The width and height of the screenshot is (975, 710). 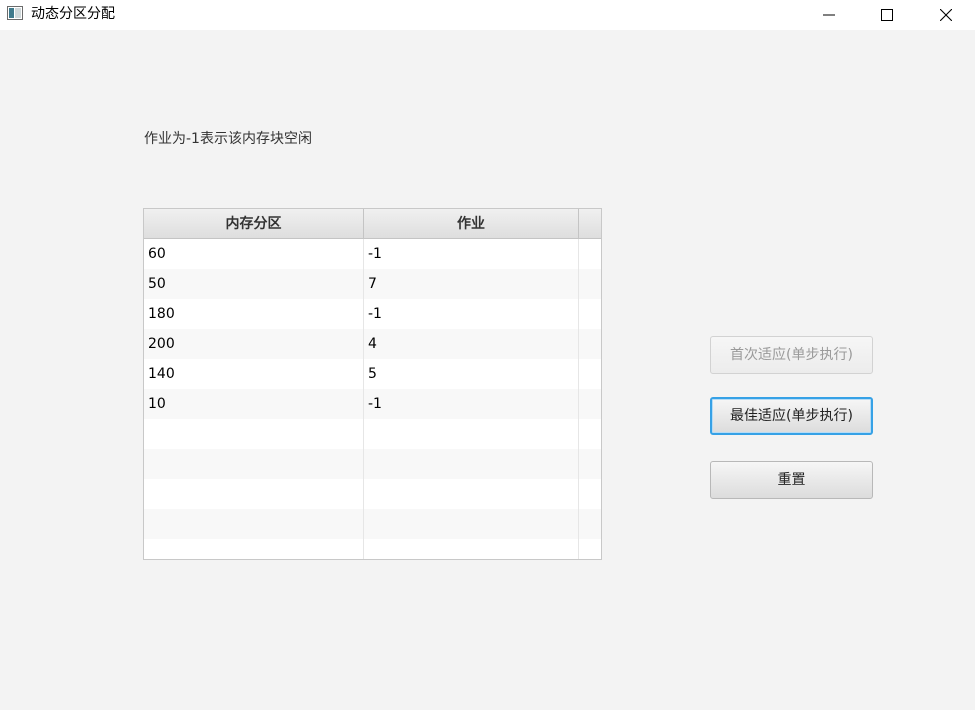 I want to click on maximize-button, so click(x=887, y=15).